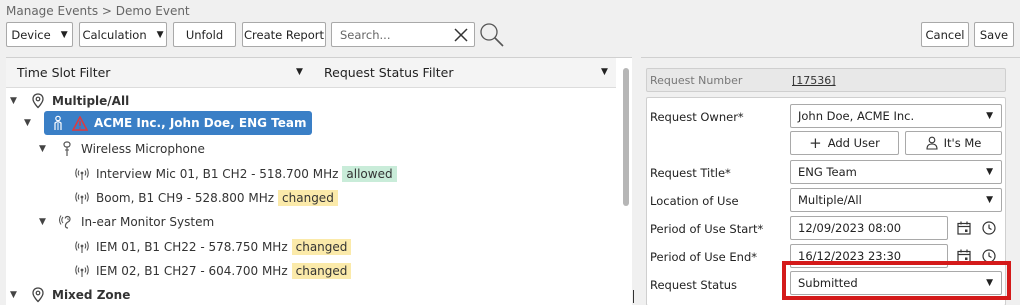  What do you see at coordinates (633, 296) in the screenshot?
I see `text-cursor` at bounding box center [633, 296].